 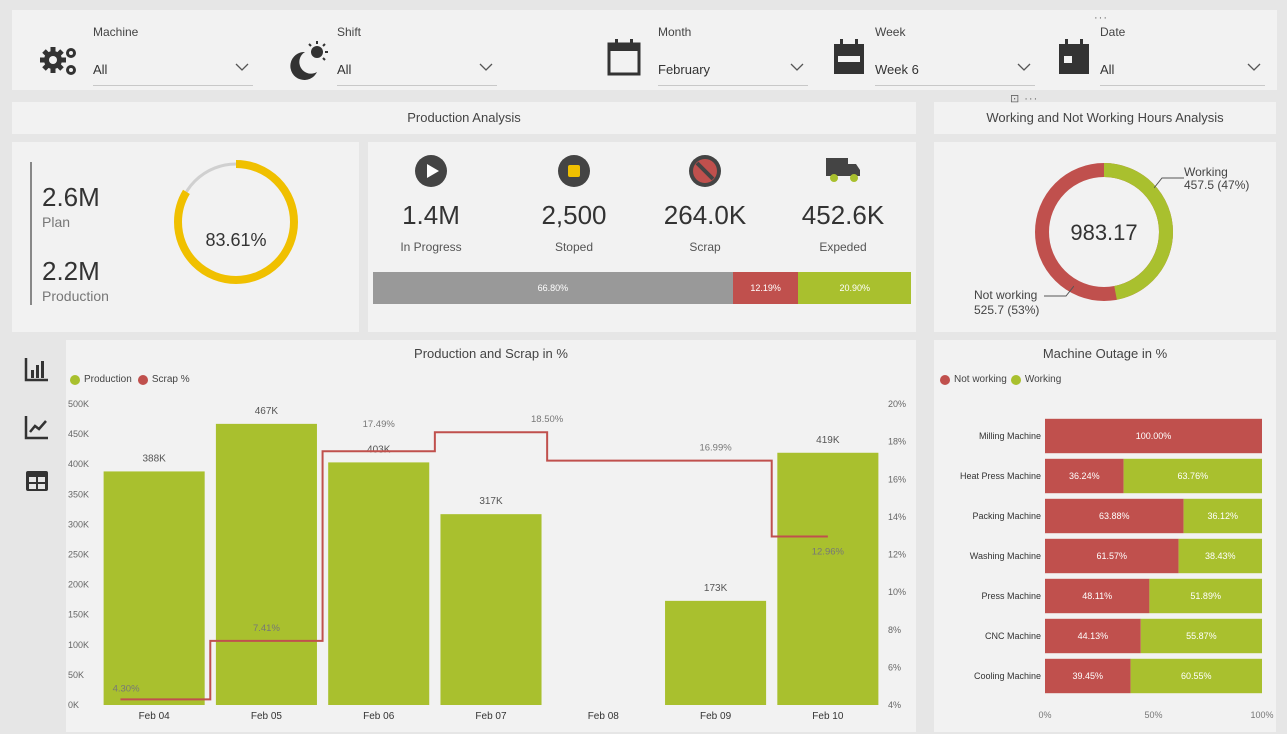 What do you see at coordinates (547, 419) in the screenshot?
I see `scrap-data-label: 18.50%` at bounding box center [547, 419].